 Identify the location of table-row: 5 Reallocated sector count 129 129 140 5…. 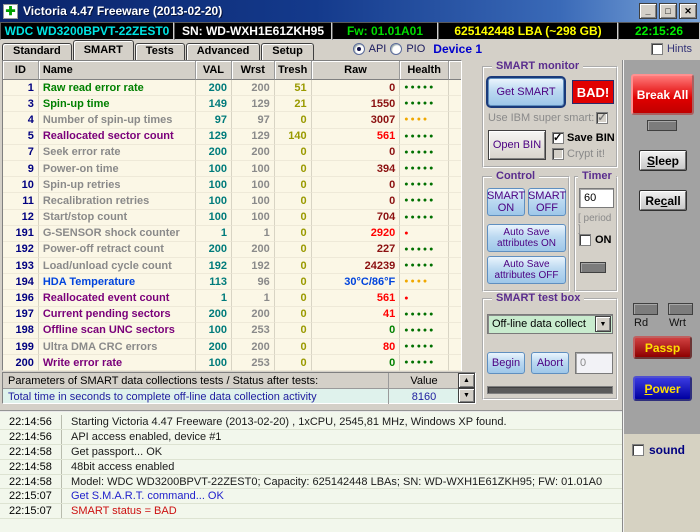
(232, 136).